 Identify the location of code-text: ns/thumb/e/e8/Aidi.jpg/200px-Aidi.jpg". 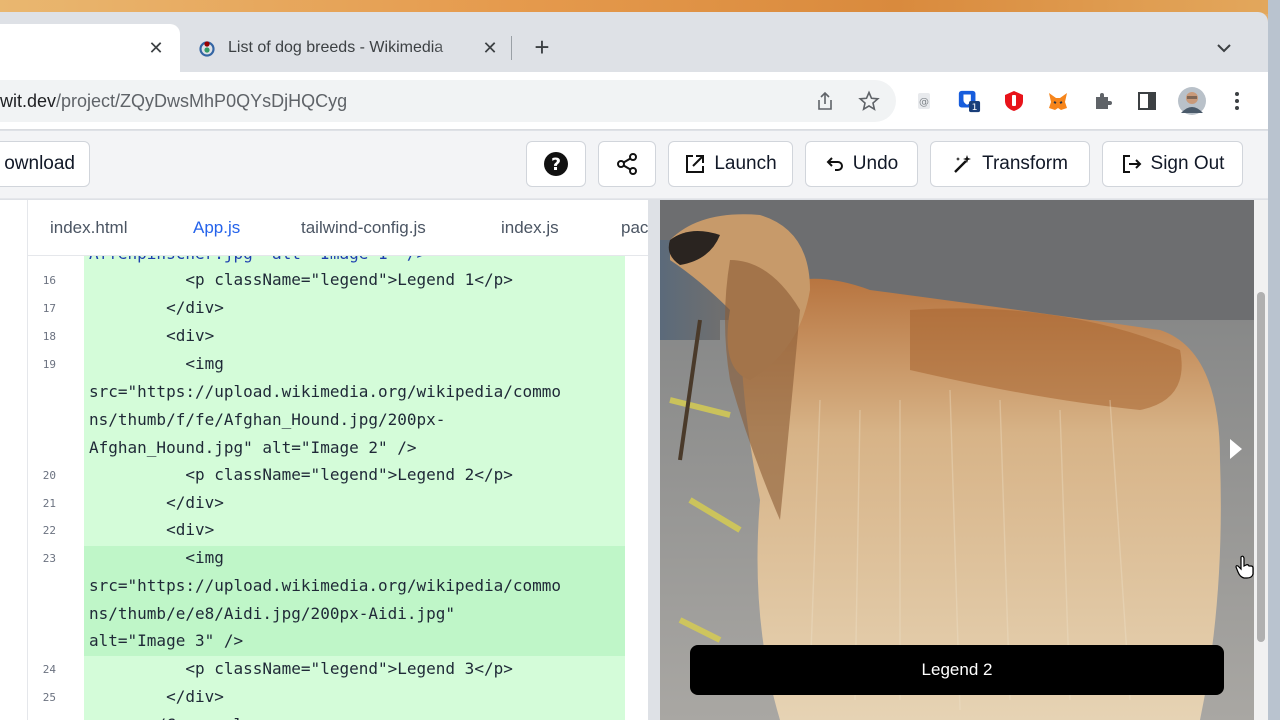
(272, 613).